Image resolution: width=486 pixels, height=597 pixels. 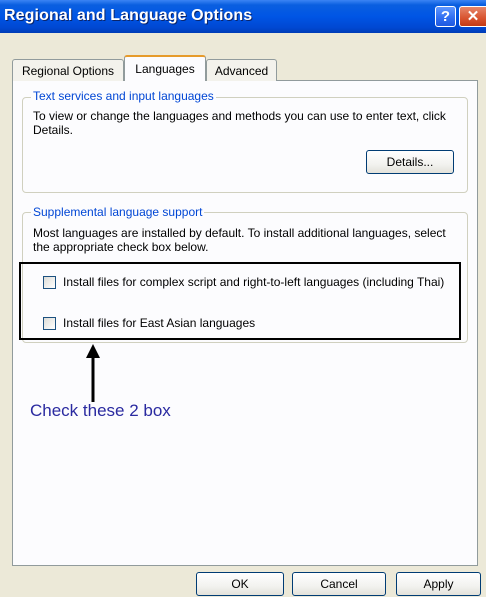 What do you see at coordinates (93, 373) in the screenshot?
I see `annotation-arrow-icon` at bounding box center [93, 373].